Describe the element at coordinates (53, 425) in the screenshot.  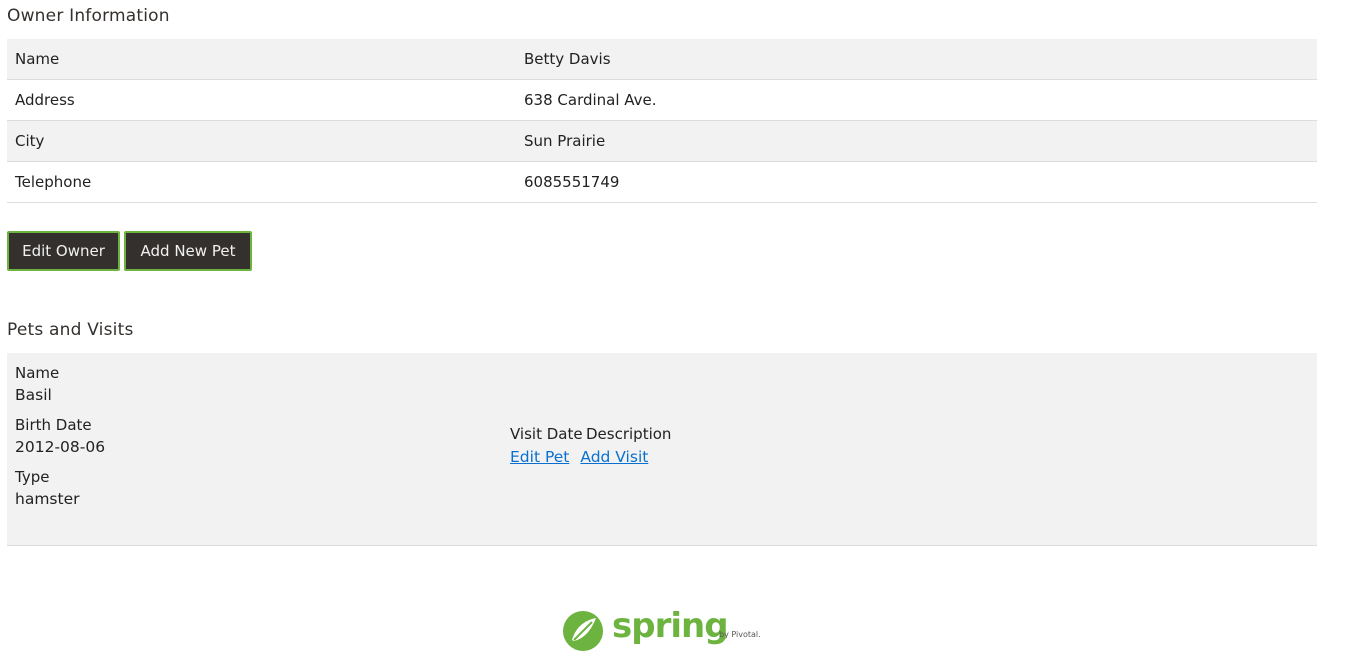
I see `pet-birth-date-label: Birth Date` at that location.